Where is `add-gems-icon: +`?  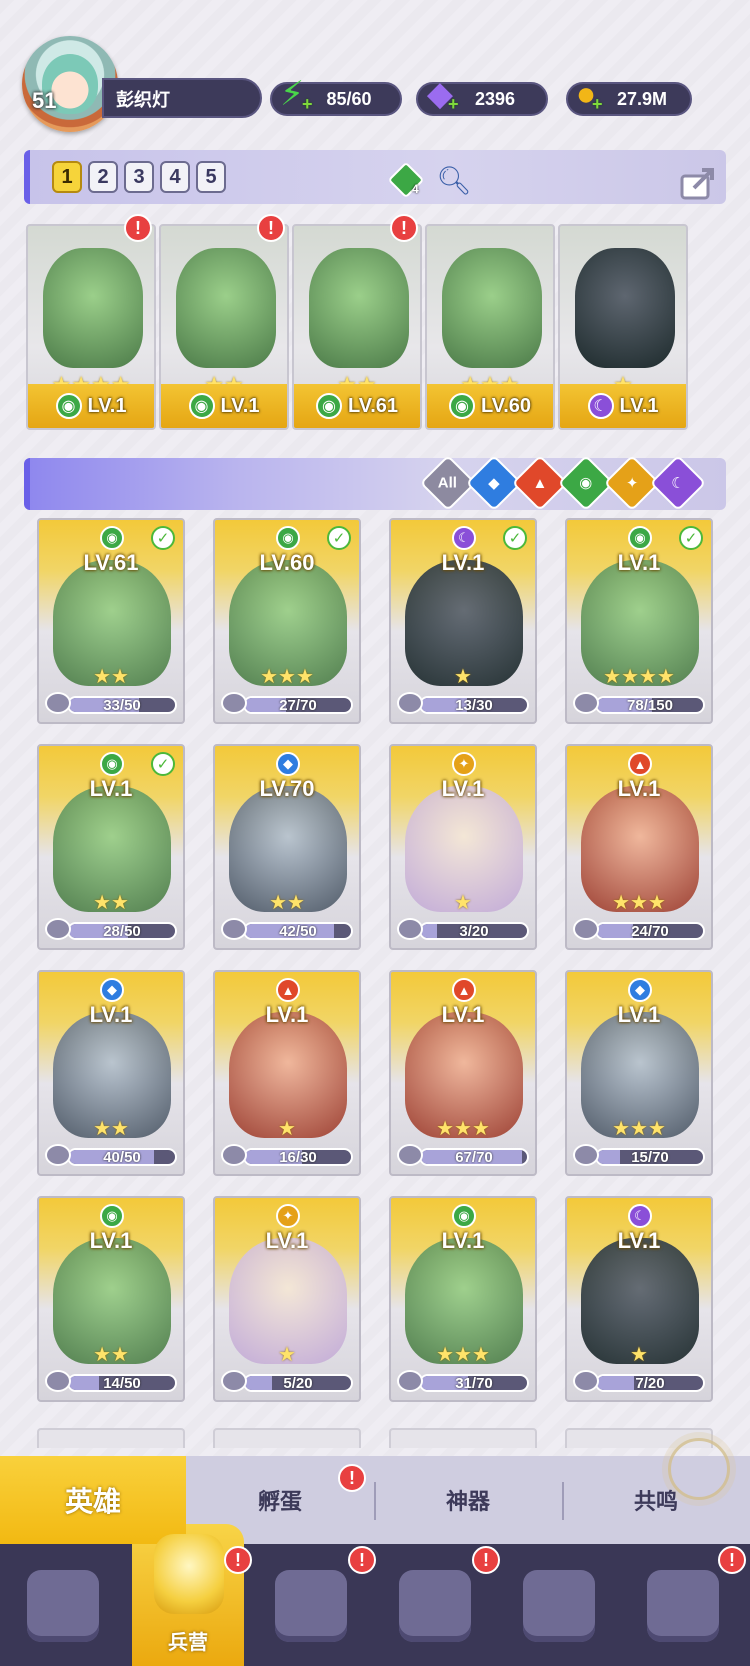 add-gems-icon: + is located at coordinates (453, 104).